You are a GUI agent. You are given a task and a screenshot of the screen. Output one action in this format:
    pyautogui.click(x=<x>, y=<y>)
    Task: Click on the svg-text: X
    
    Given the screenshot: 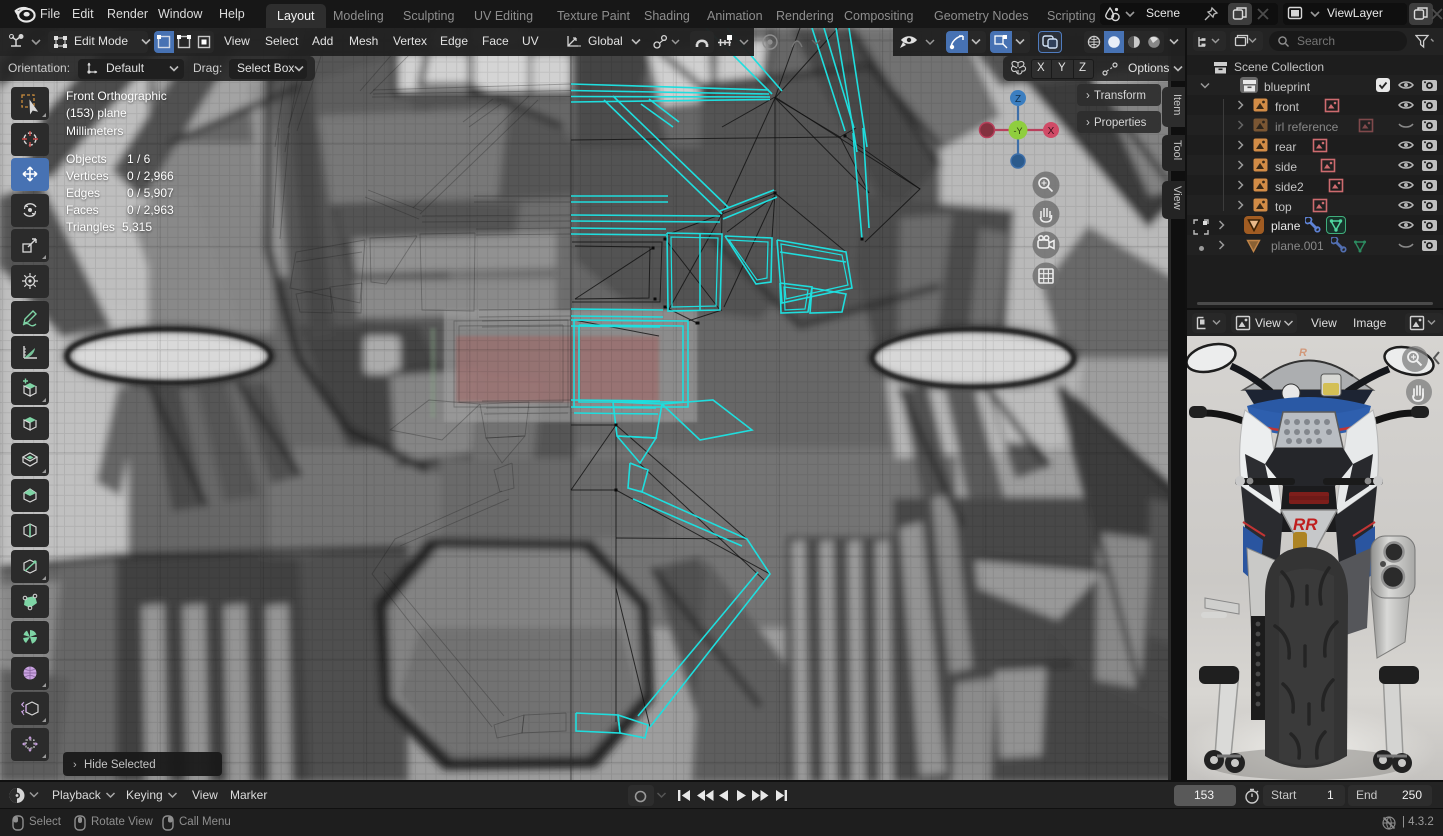 What is the action you would take?
    pyautogui.click(x=1051, y=131)
    